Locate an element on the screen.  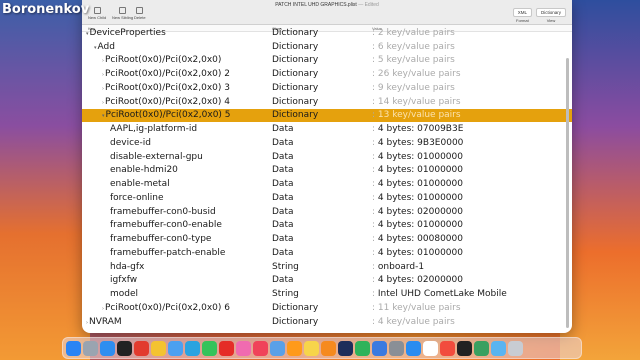
outline-row: igfxfw Data: 4 bytes: 02000000 is located at coordinates (327, 281).